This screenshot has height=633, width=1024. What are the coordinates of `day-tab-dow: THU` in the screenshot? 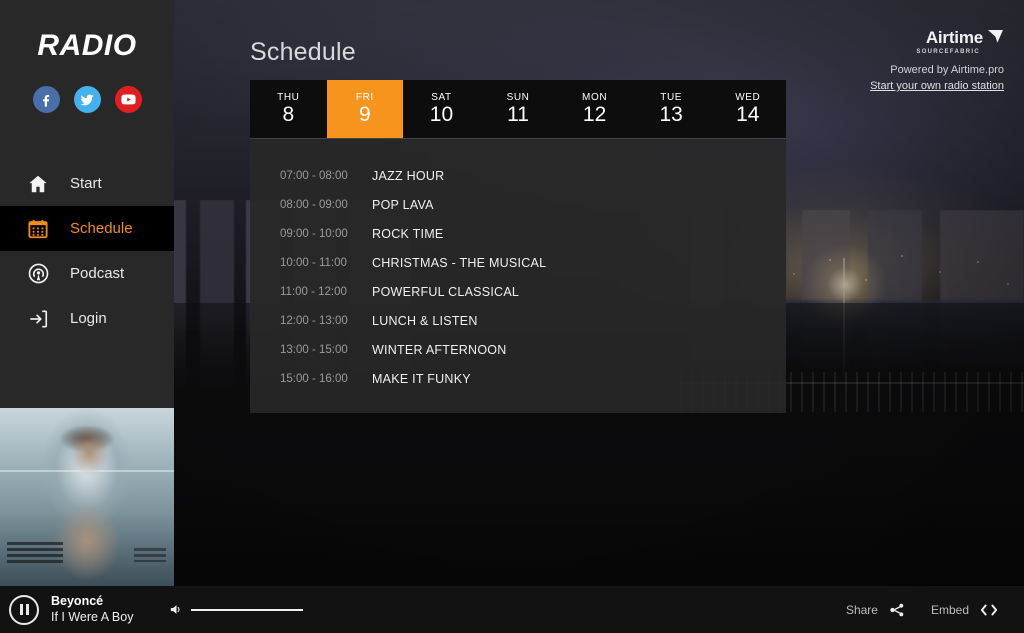 It's located at (288, 97).